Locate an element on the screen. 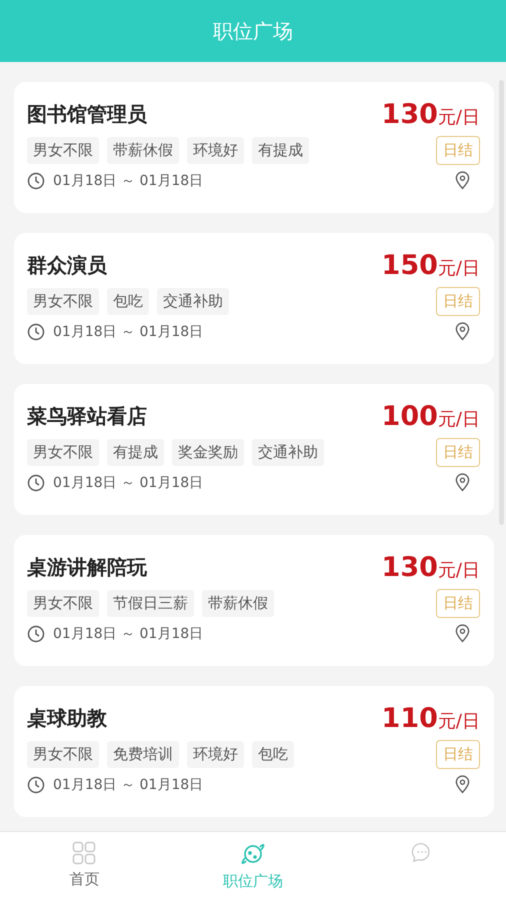 This screenshot has width=506, height=900. job-card: 菜鸟驿站看店 100元/日 男女不限 有提成 奖金奖励 交通补助 日结 01月18日 ～ 01月18日 is located at coordinates (254, 449).